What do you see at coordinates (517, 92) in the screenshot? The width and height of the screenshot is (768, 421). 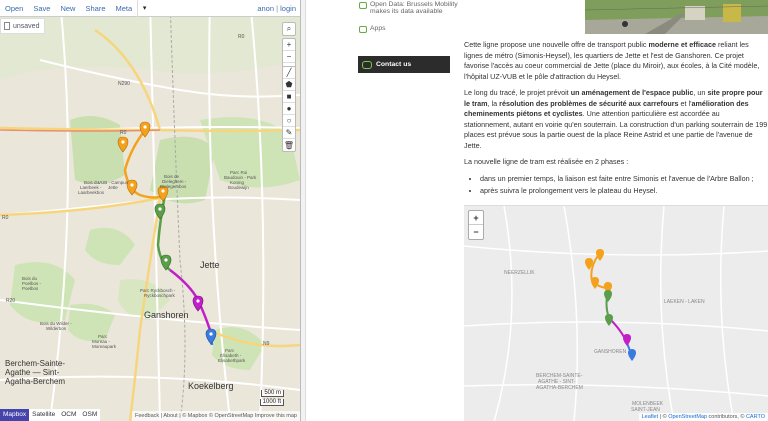 I see `p2-a: Le long du tracé, le projet prévoit` at bounding box center [517, 92].